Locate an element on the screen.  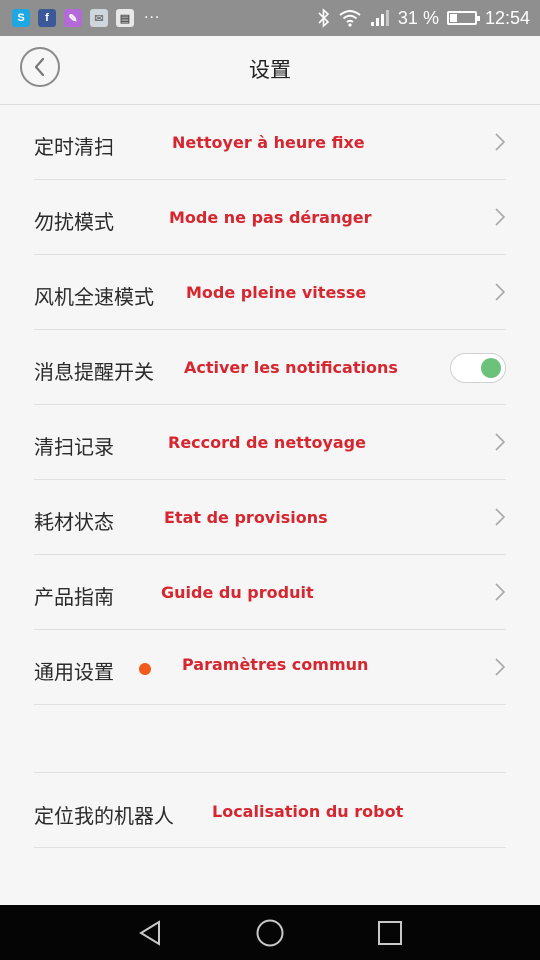
bluetooth-icon is located at coordinates (324, 18).